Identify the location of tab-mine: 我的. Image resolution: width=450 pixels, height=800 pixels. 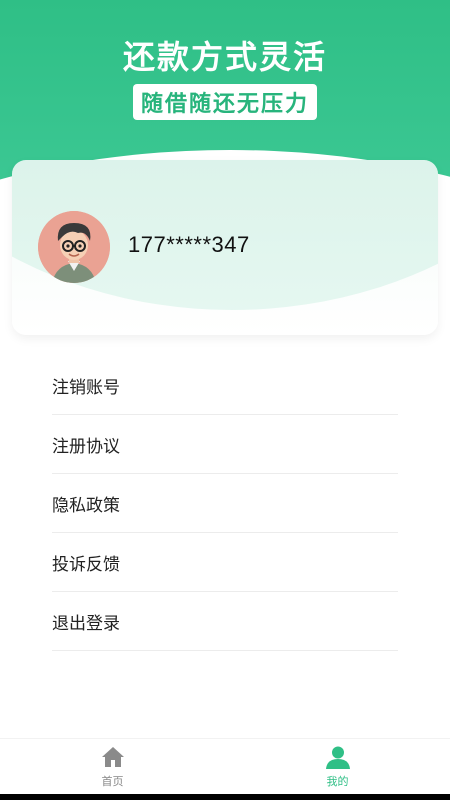
(337, 767).